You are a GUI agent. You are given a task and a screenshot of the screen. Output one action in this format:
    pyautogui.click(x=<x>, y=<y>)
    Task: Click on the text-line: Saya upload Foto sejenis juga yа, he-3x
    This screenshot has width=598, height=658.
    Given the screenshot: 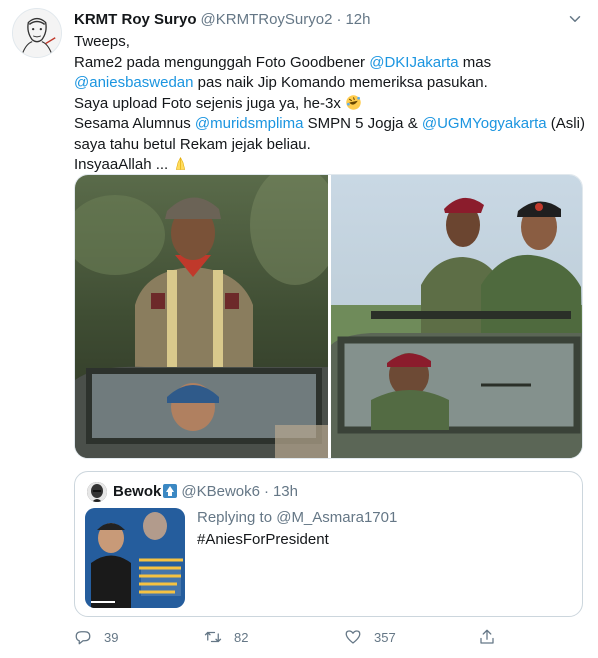 What is the action you would take?
    pyautogui.click(x=207, y=103)
    